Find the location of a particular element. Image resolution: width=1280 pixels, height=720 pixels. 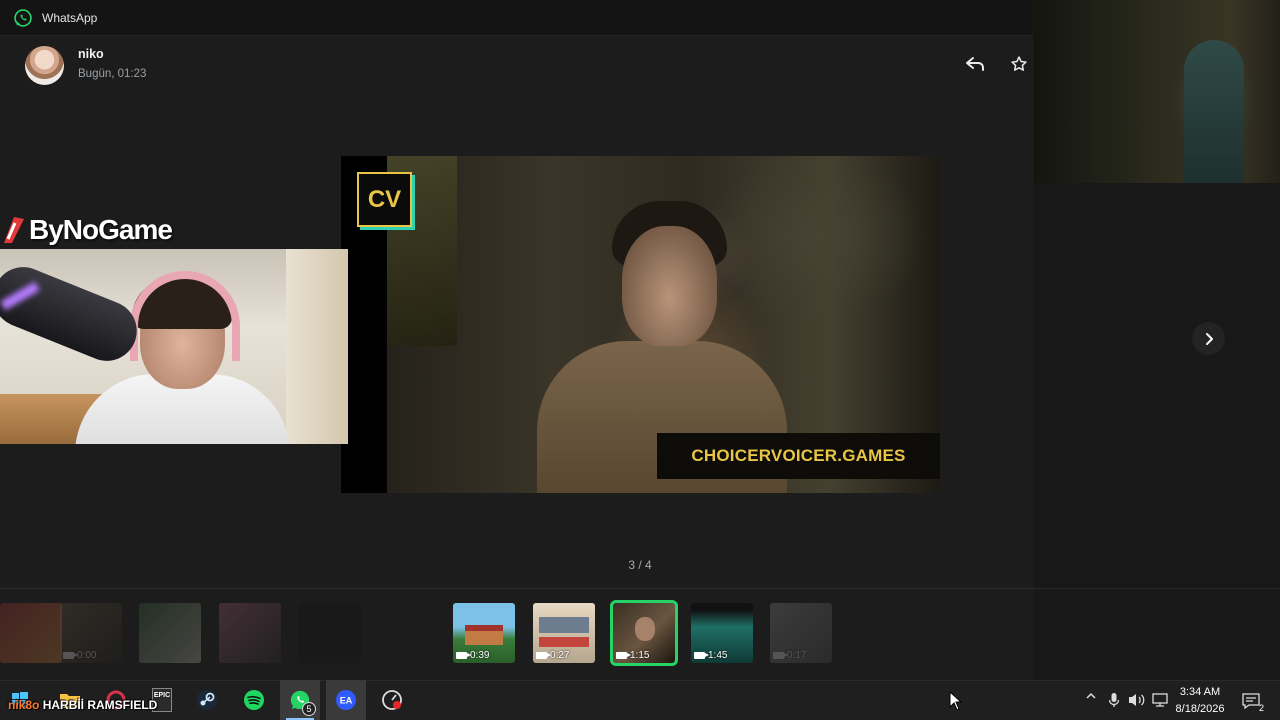

ea-app-button: EA is located at coordinates (346, 700).